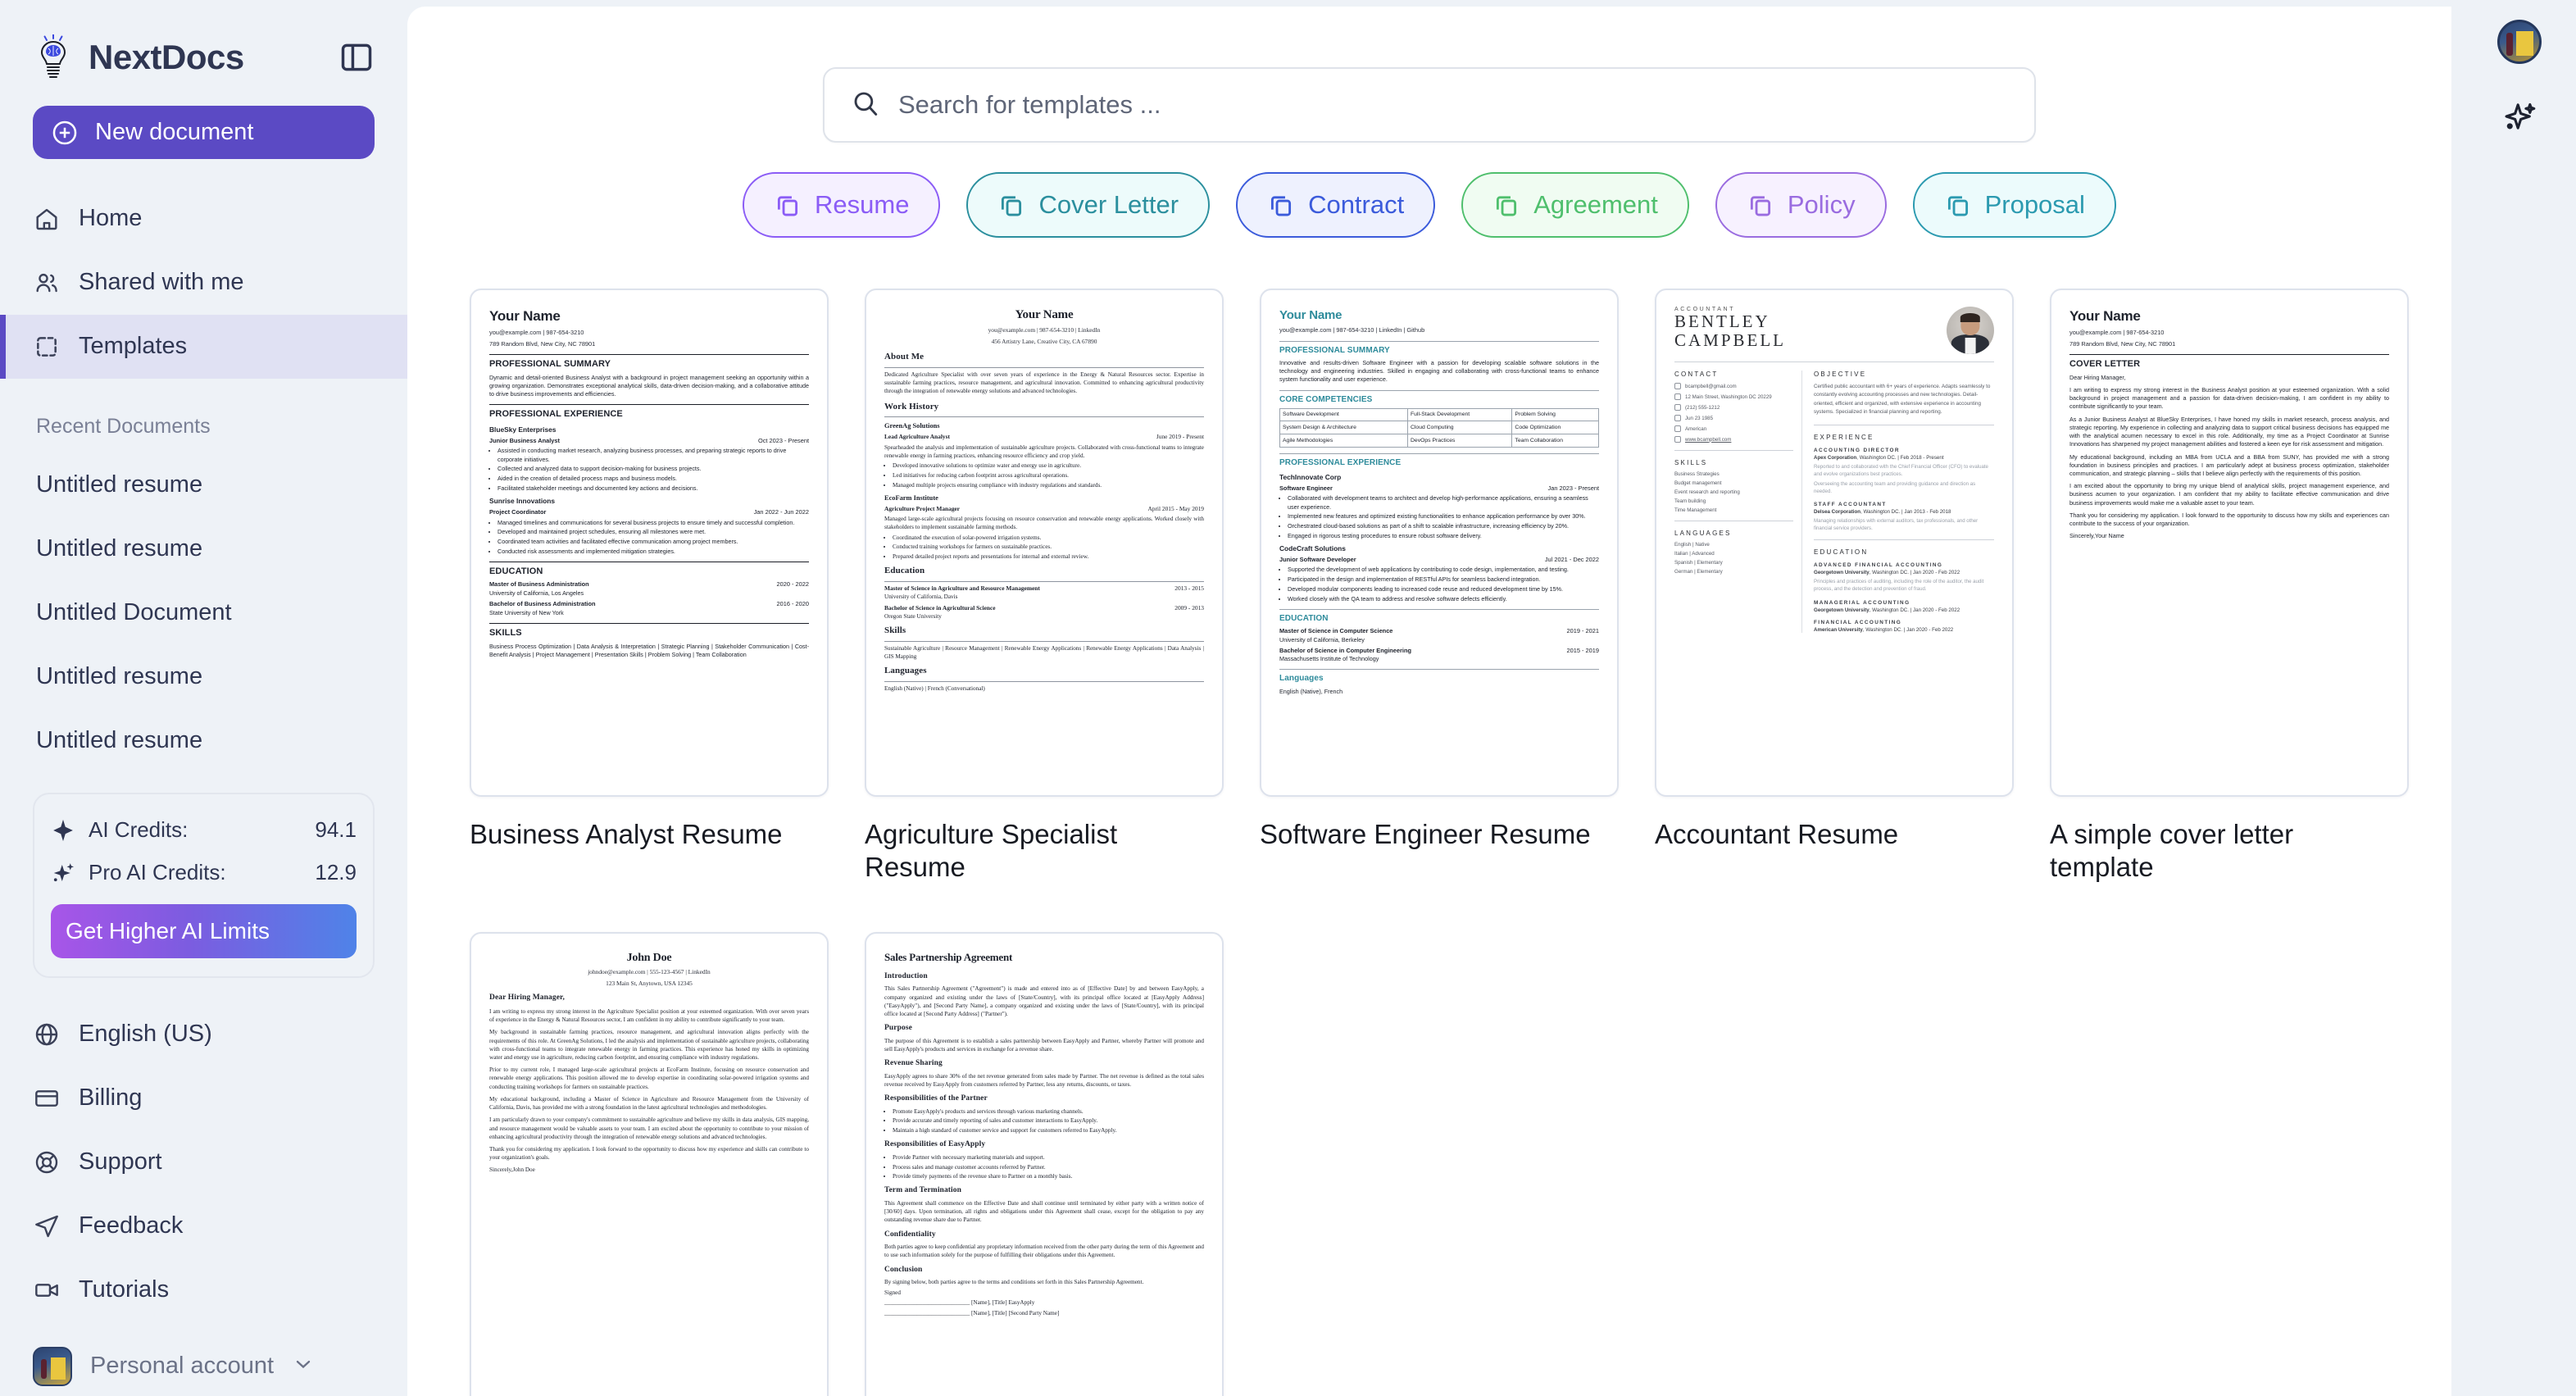  I want to click on sidebar-item-label: Billing, so click(111, 1098).